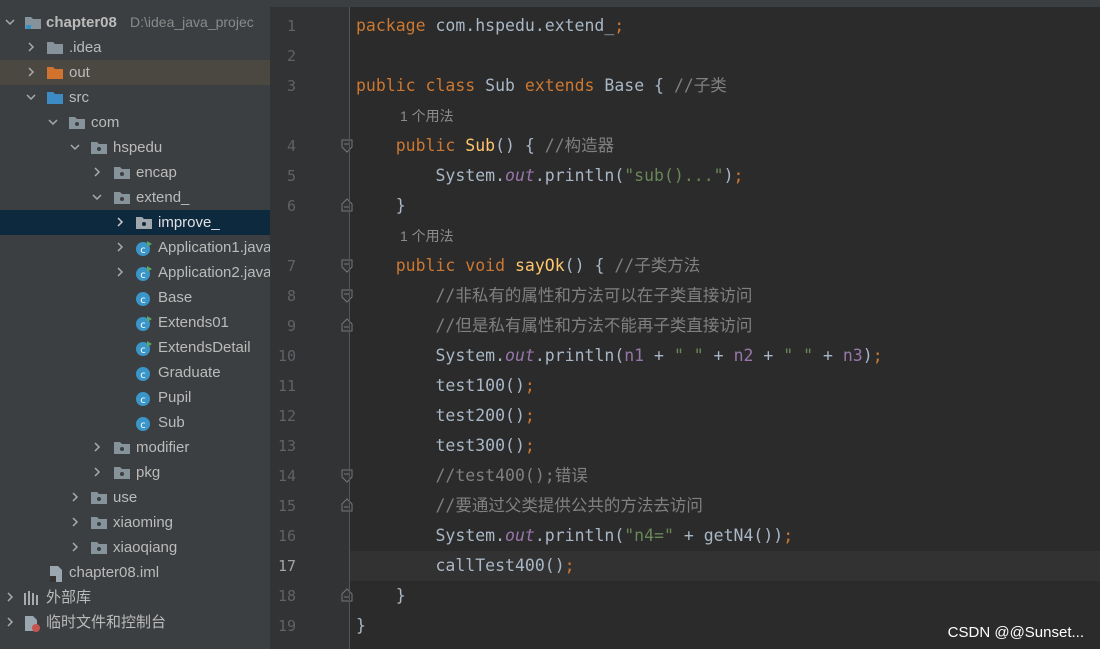 This screenshot has width=1100, height=649. I want to click on comment: //非私有的属性和方法可以在子类直接访问, so click(594, 295).